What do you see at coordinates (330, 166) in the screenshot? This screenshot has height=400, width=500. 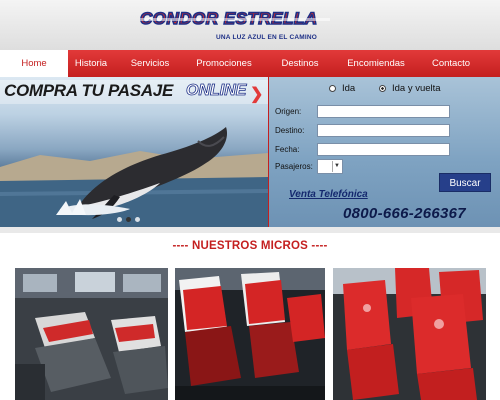 I see `passengers-select: ▼` at bounding box center [330, 166].